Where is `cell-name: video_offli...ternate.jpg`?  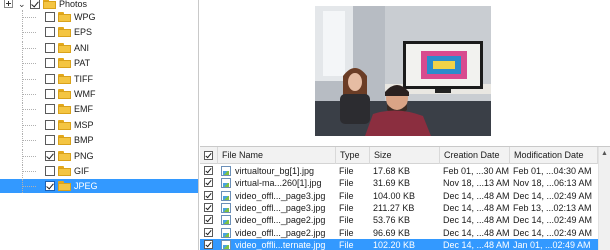
cell-name: video_offli...ternate.jpg is located at coordinates (277, 244).